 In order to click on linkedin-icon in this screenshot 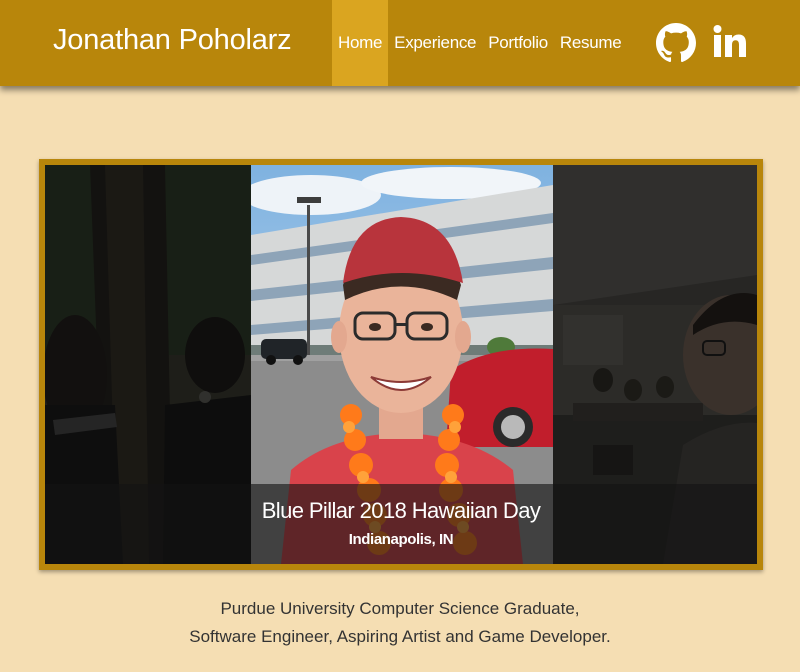, I will do `click(729, 41)`.